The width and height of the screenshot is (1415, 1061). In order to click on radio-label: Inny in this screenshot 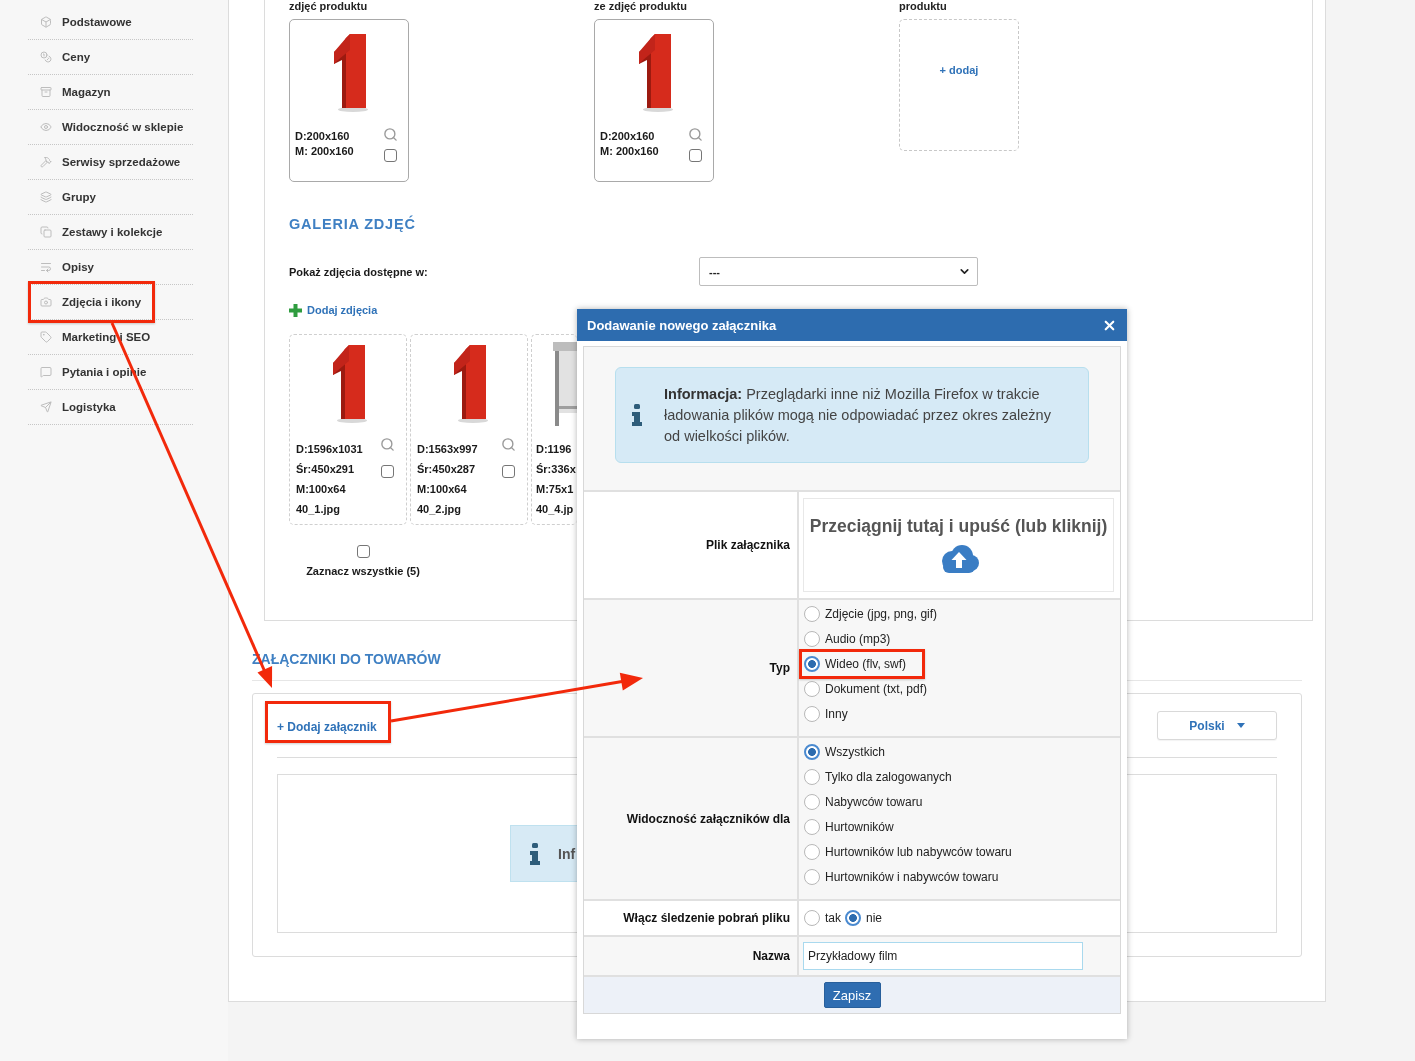, I will do `click(836, 713)`.